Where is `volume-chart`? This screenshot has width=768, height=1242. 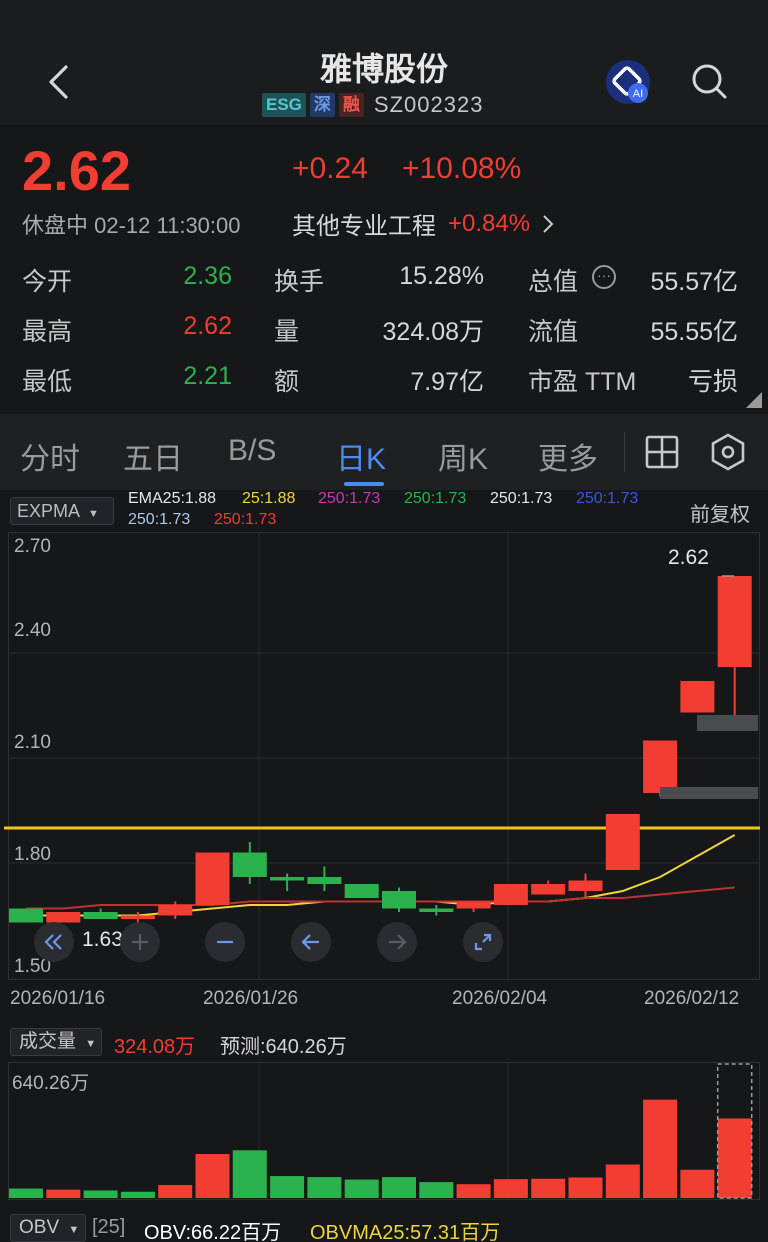
volume-chart is located at coordinates (381, 1131).